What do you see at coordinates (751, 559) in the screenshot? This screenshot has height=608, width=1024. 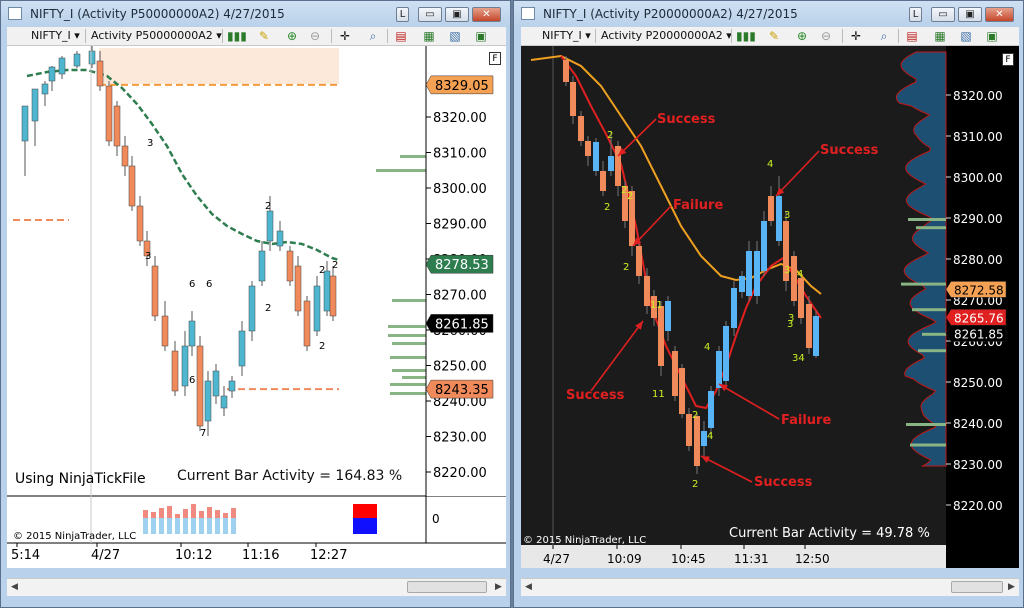 I see `time-tick-label: 11:31` at bounding box center [751, 559].